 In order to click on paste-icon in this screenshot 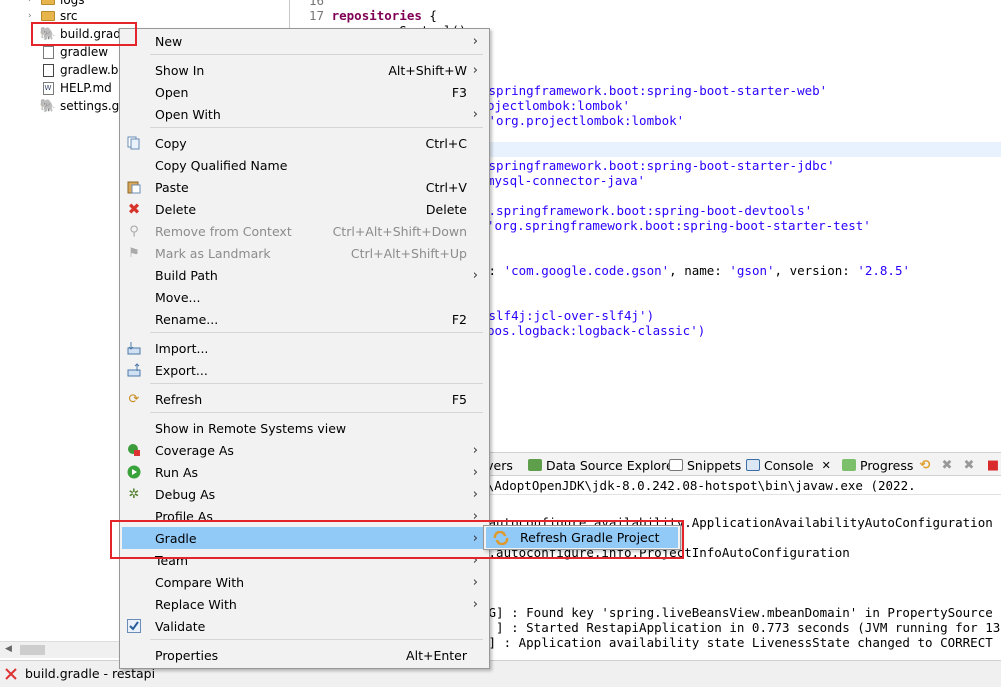, I will do `click(134, 187)`.